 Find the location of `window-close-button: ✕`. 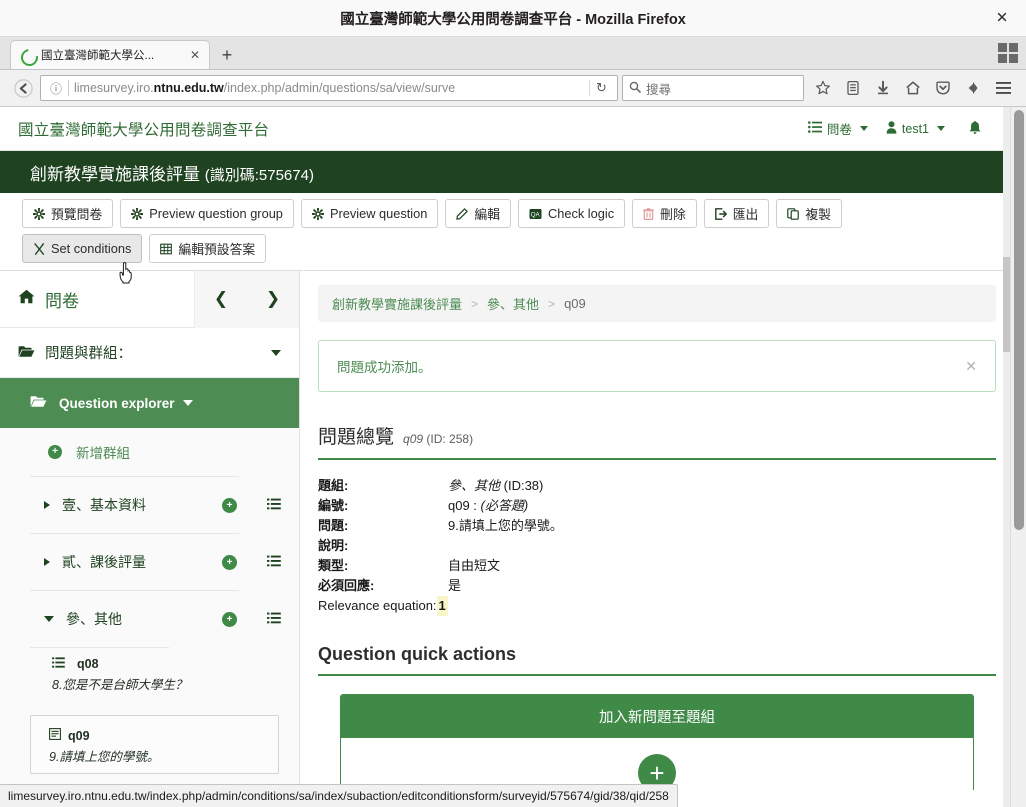

window-close-button: ✕ is located at coordinates (1002, 18).